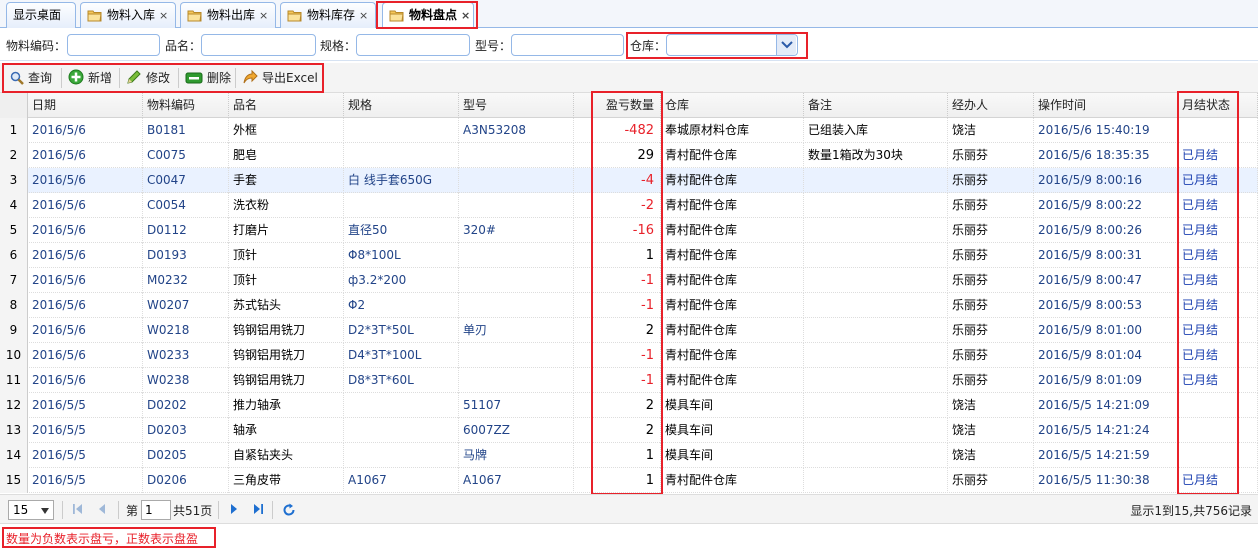 The width and height of the screenshot is (1258, 551). What do you see at coordinates (516, 230) in the screenshot?
I see `cell-model: 320#` at bounding box center [516, 230].